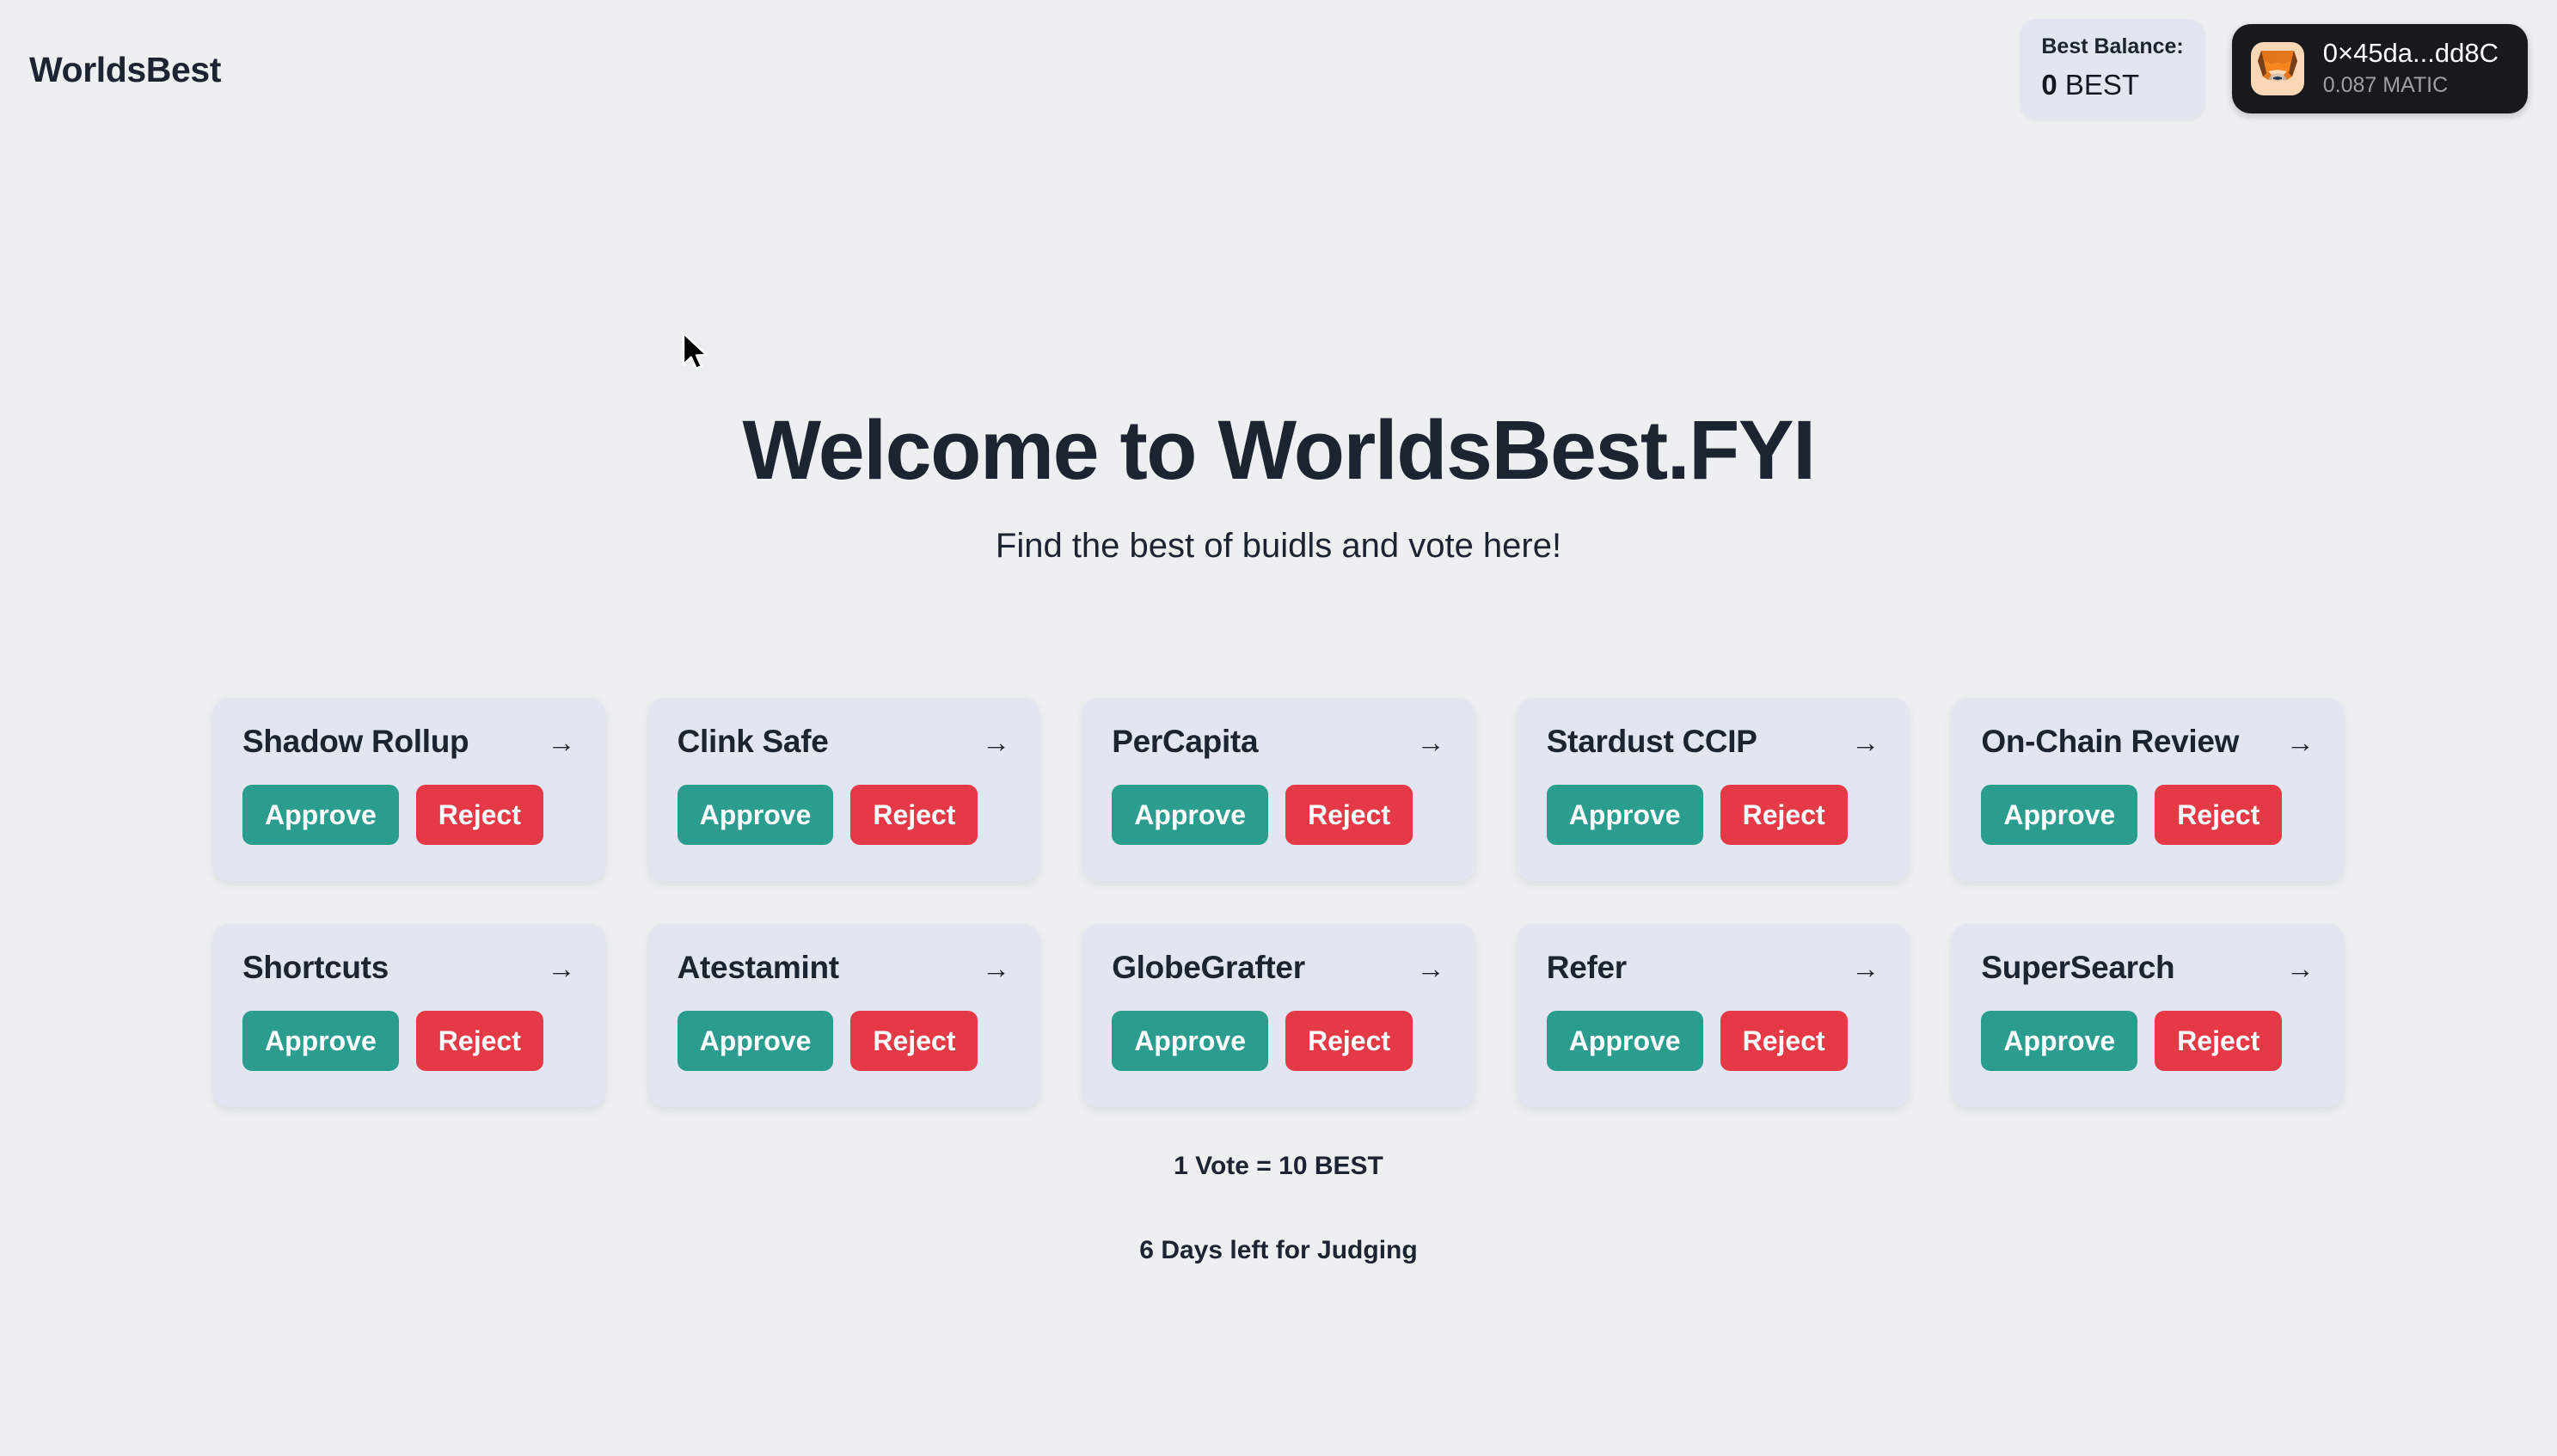  Describe the element at coordinates (2112, 46) in the screenshot. I see `best-balance-label: Best Balance:` at that location.